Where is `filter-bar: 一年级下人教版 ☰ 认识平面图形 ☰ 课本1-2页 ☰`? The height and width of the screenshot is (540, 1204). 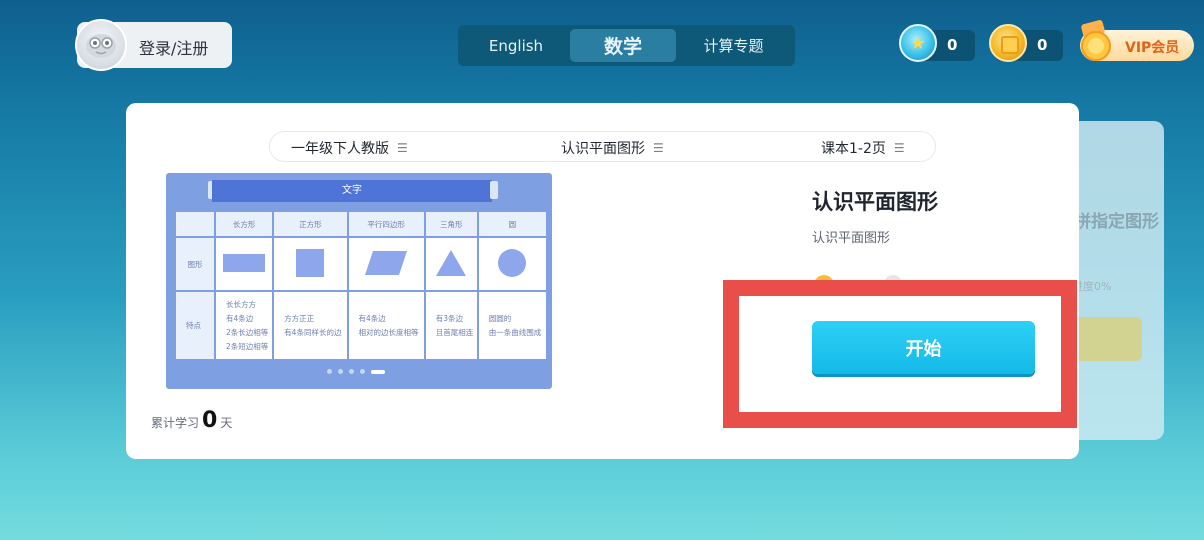
filter-bar: 一年级下人教版 ☰ 认识平面图形 ☰ 课本1-2页 ☰ is located at coordinates (602, 146).